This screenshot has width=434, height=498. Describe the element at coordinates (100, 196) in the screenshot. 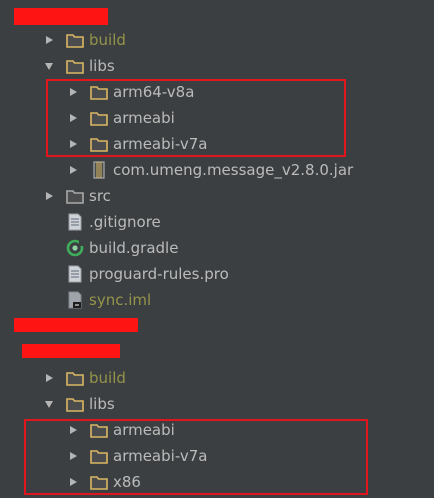

I see `tree-item-label: src` at that location.